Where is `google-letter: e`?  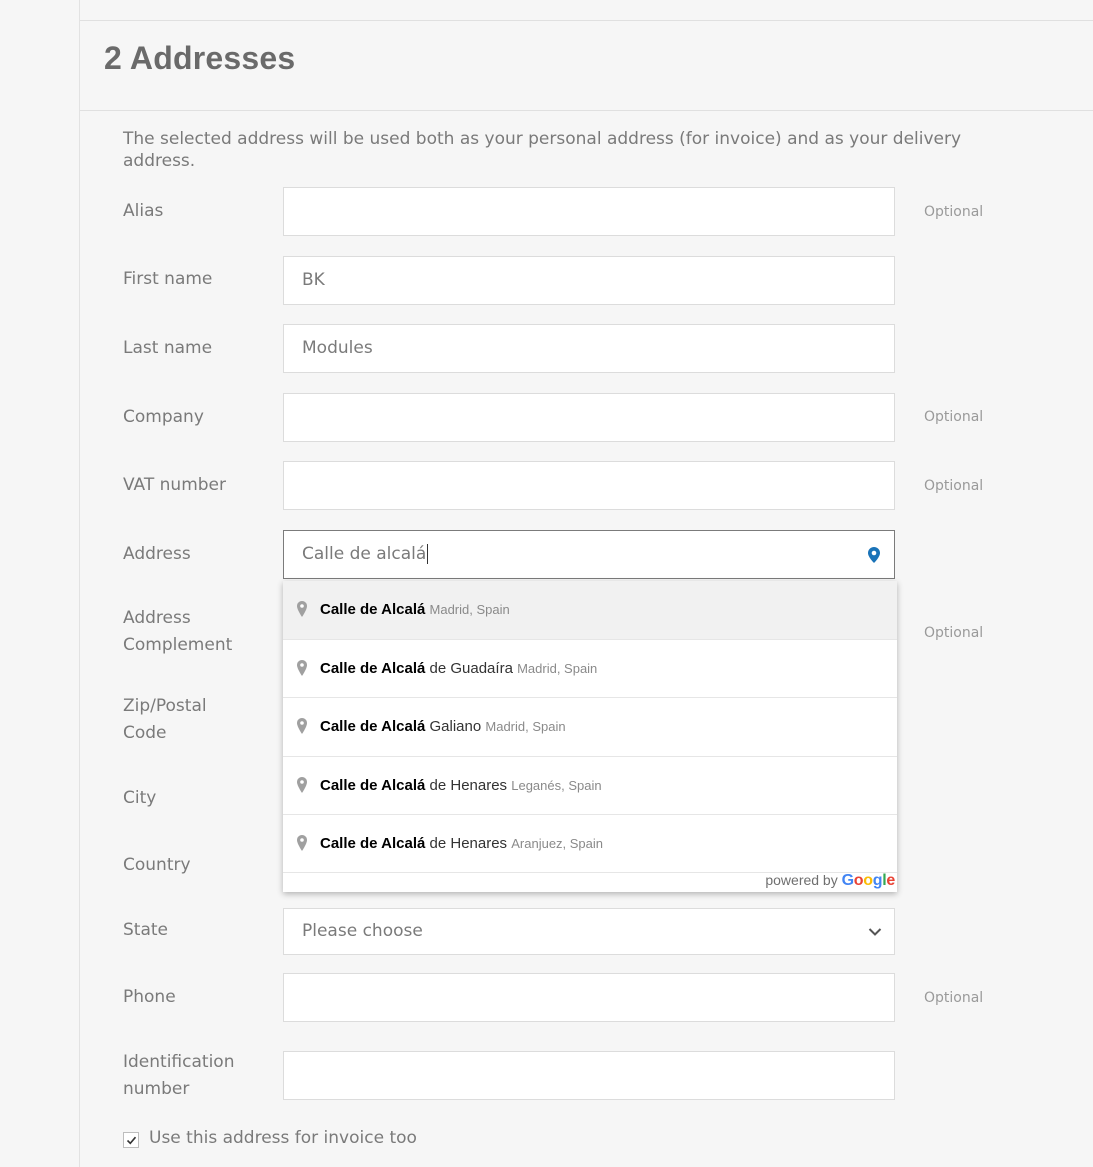 google-letter: e is located at coordinates (890, 880).